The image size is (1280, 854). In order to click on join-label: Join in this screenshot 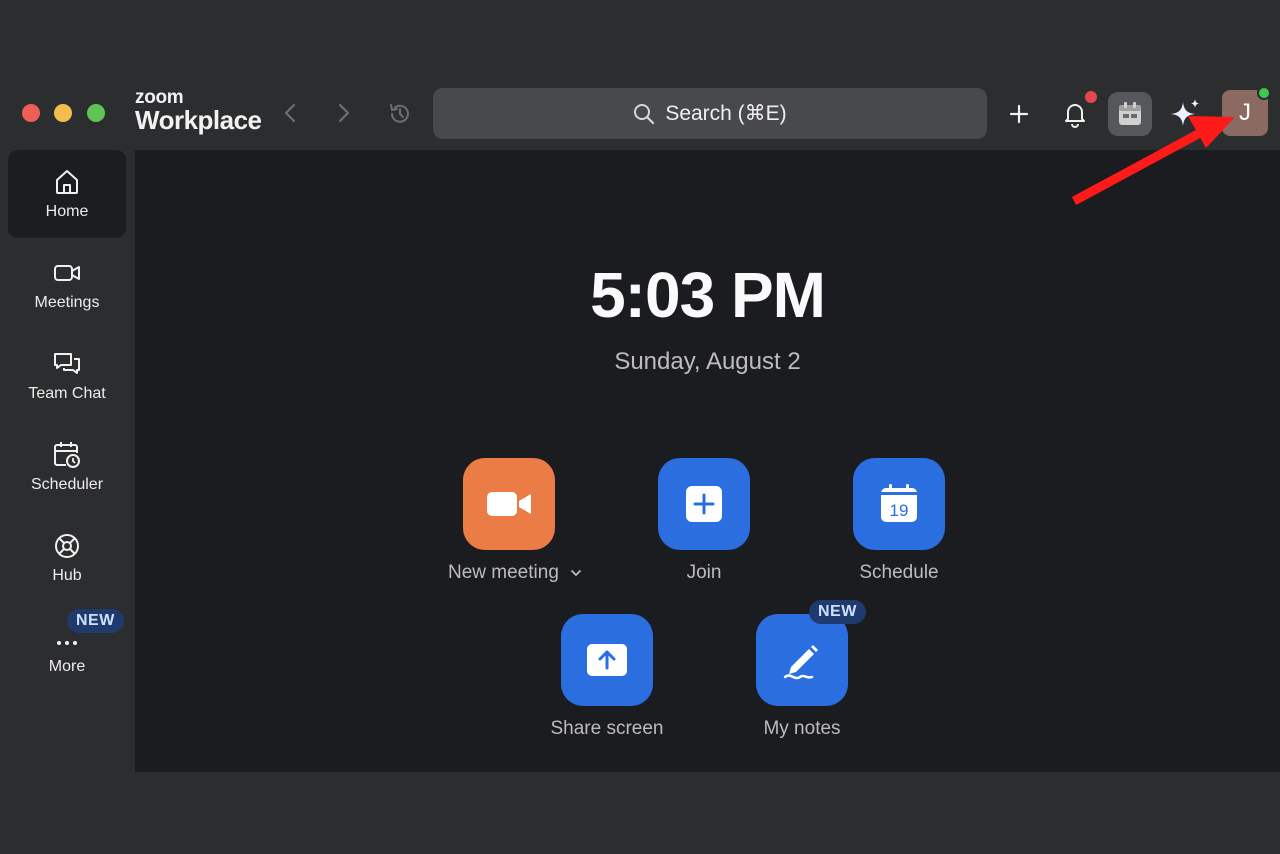, I will do `click(704, 572)`.